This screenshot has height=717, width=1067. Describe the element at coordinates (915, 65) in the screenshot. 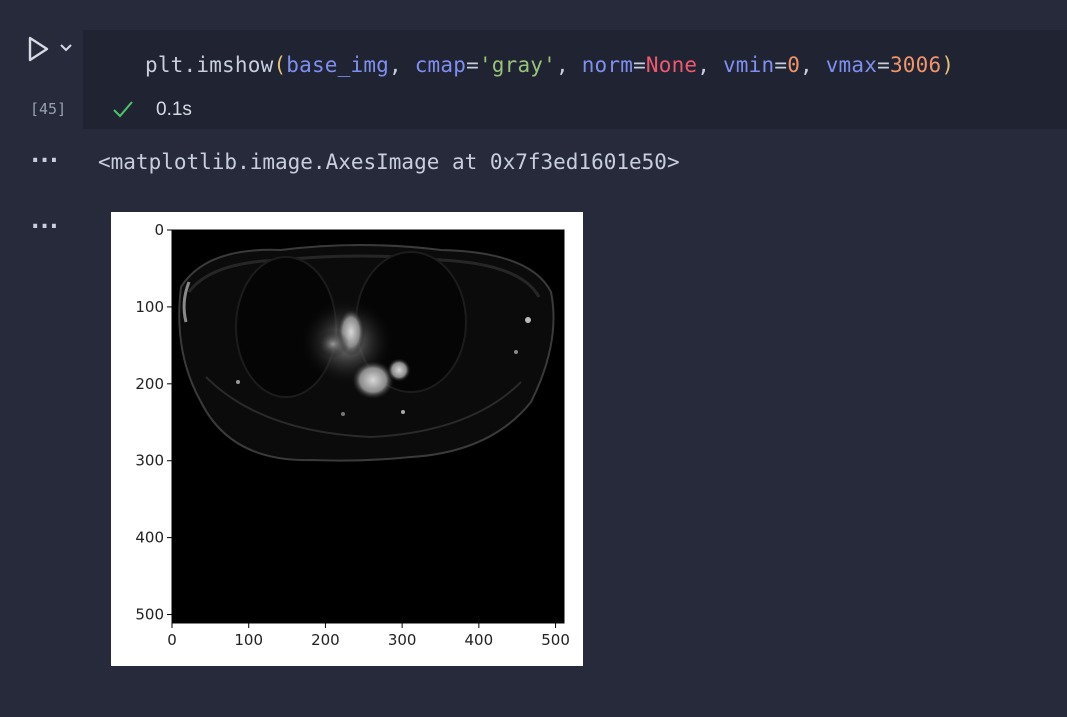

I see `code-token: 3006` at that location.